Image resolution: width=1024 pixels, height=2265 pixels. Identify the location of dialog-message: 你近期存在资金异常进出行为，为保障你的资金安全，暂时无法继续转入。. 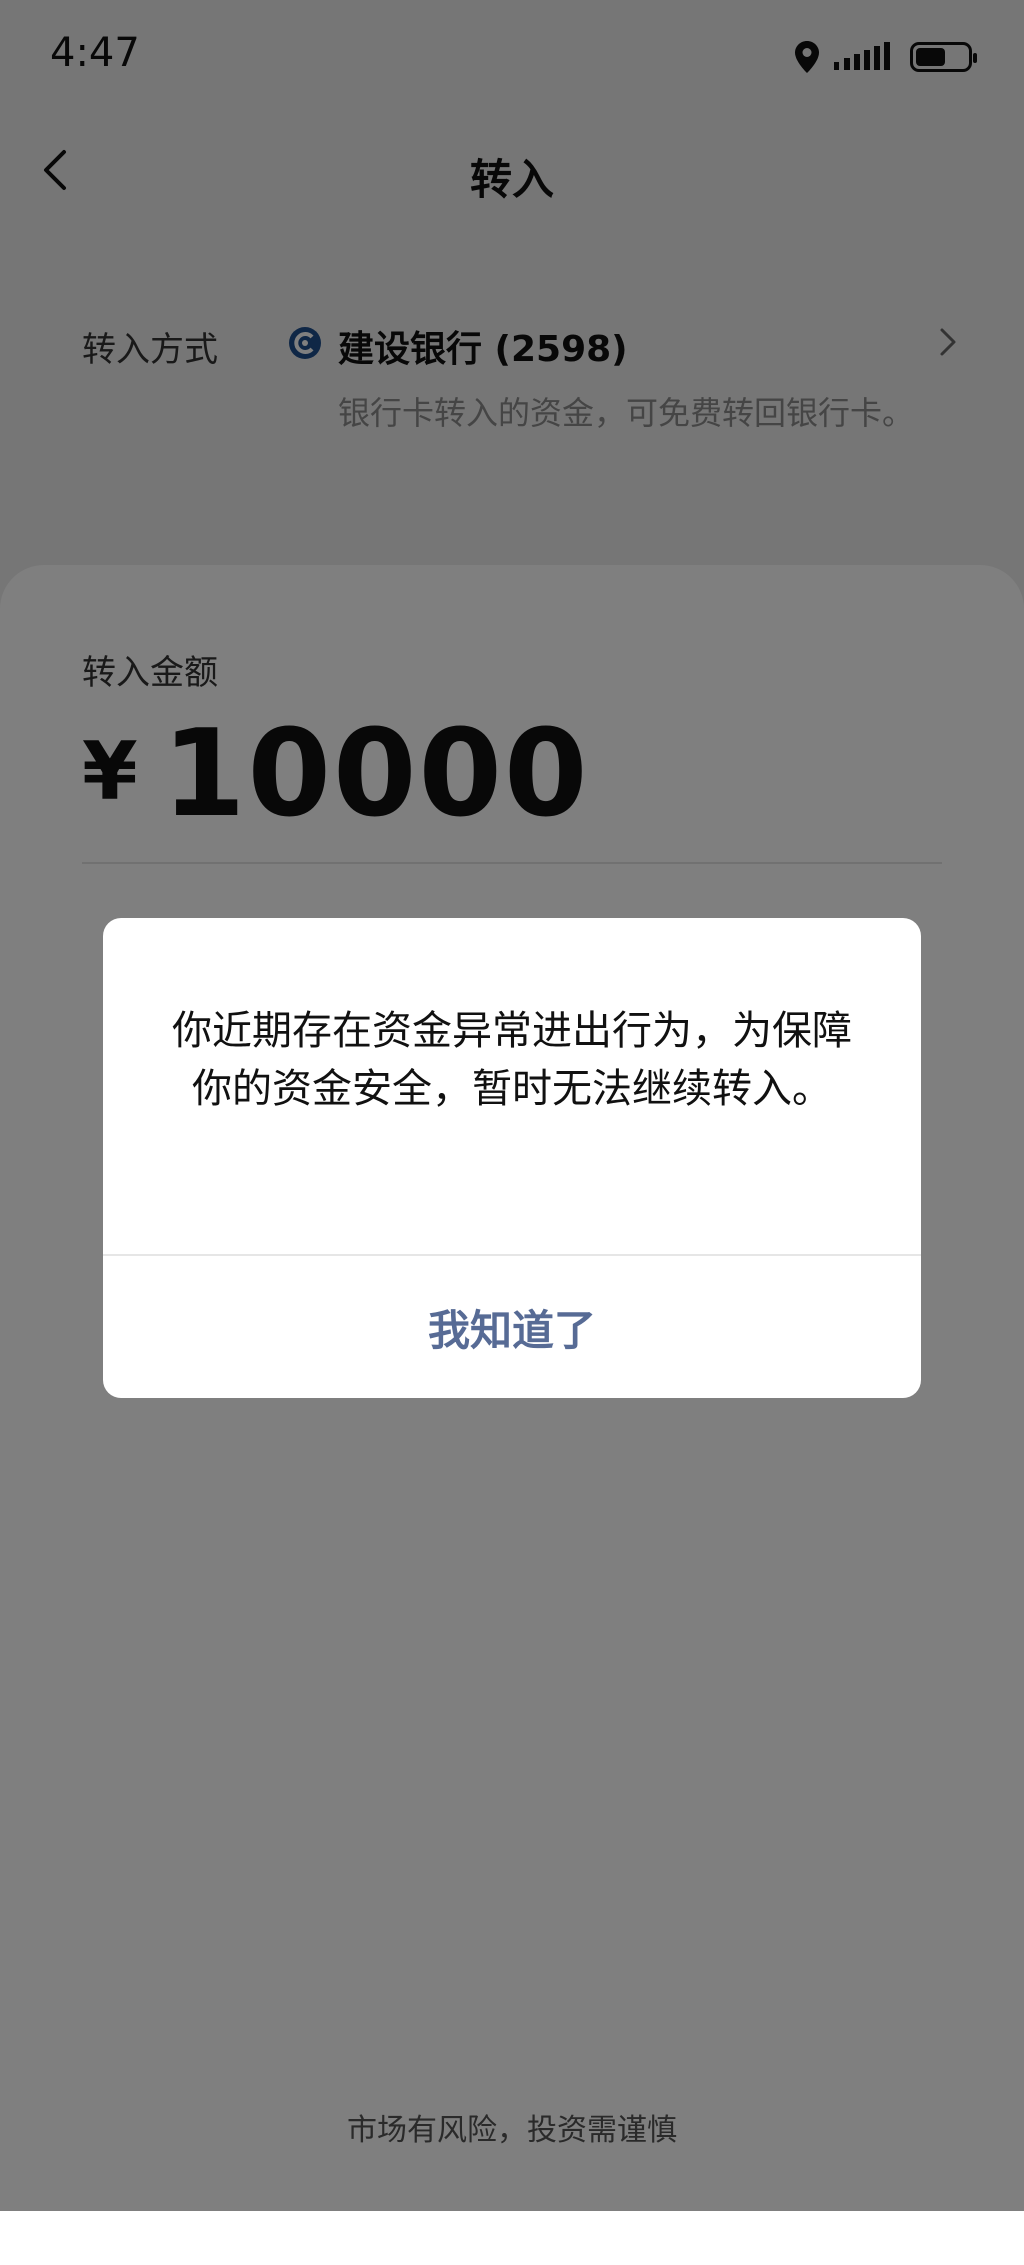
(512, 1060).